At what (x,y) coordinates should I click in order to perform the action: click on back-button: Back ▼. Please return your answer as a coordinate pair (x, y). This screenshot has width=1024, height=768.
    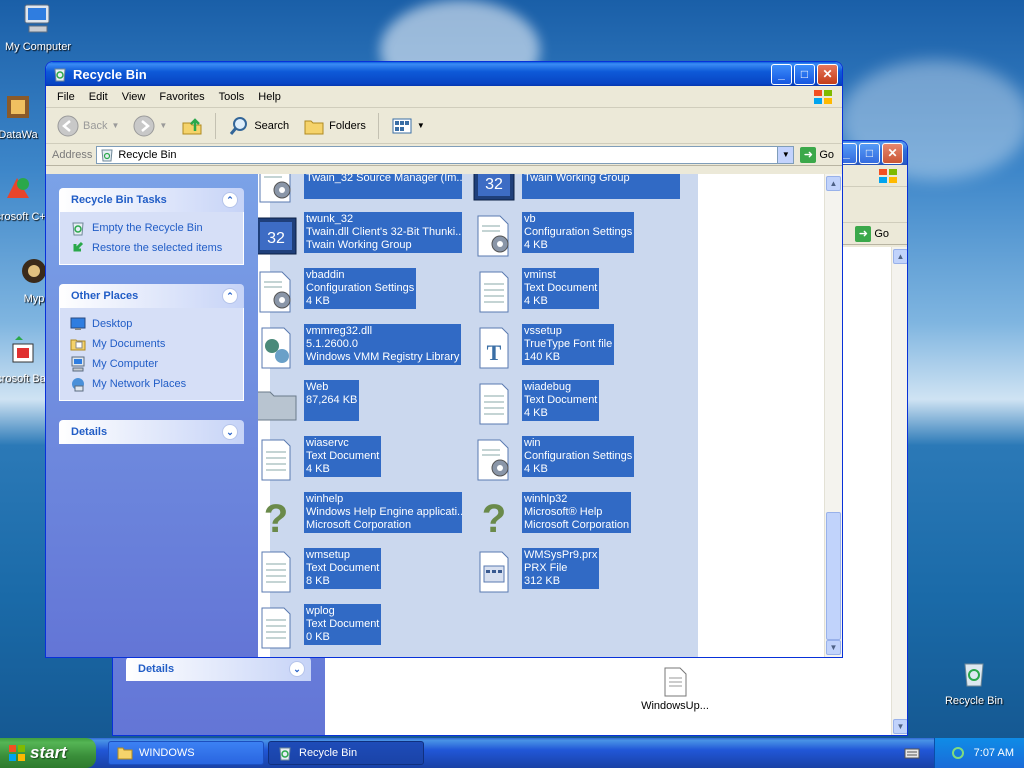
    Looking at the image, I should click on (88, 126).